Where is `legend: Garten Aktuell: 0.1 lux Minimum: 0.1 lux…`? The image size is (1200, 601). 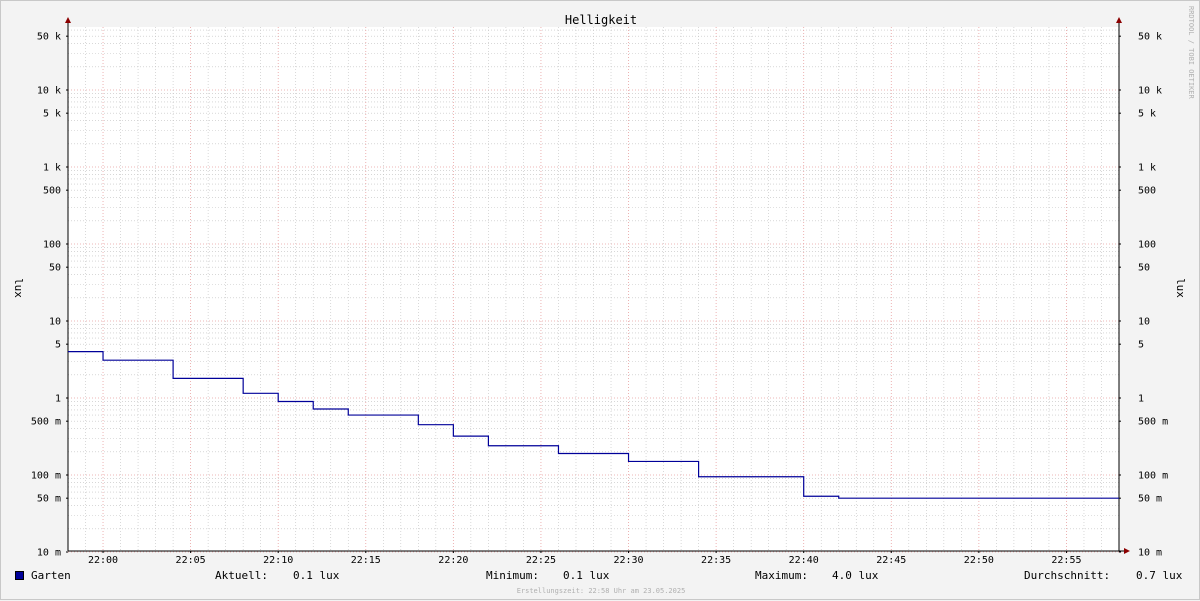 legend: Garten Aktuell: 0.1 lux Minimum: 0.1 lux… is located at coordinates (600, 576).